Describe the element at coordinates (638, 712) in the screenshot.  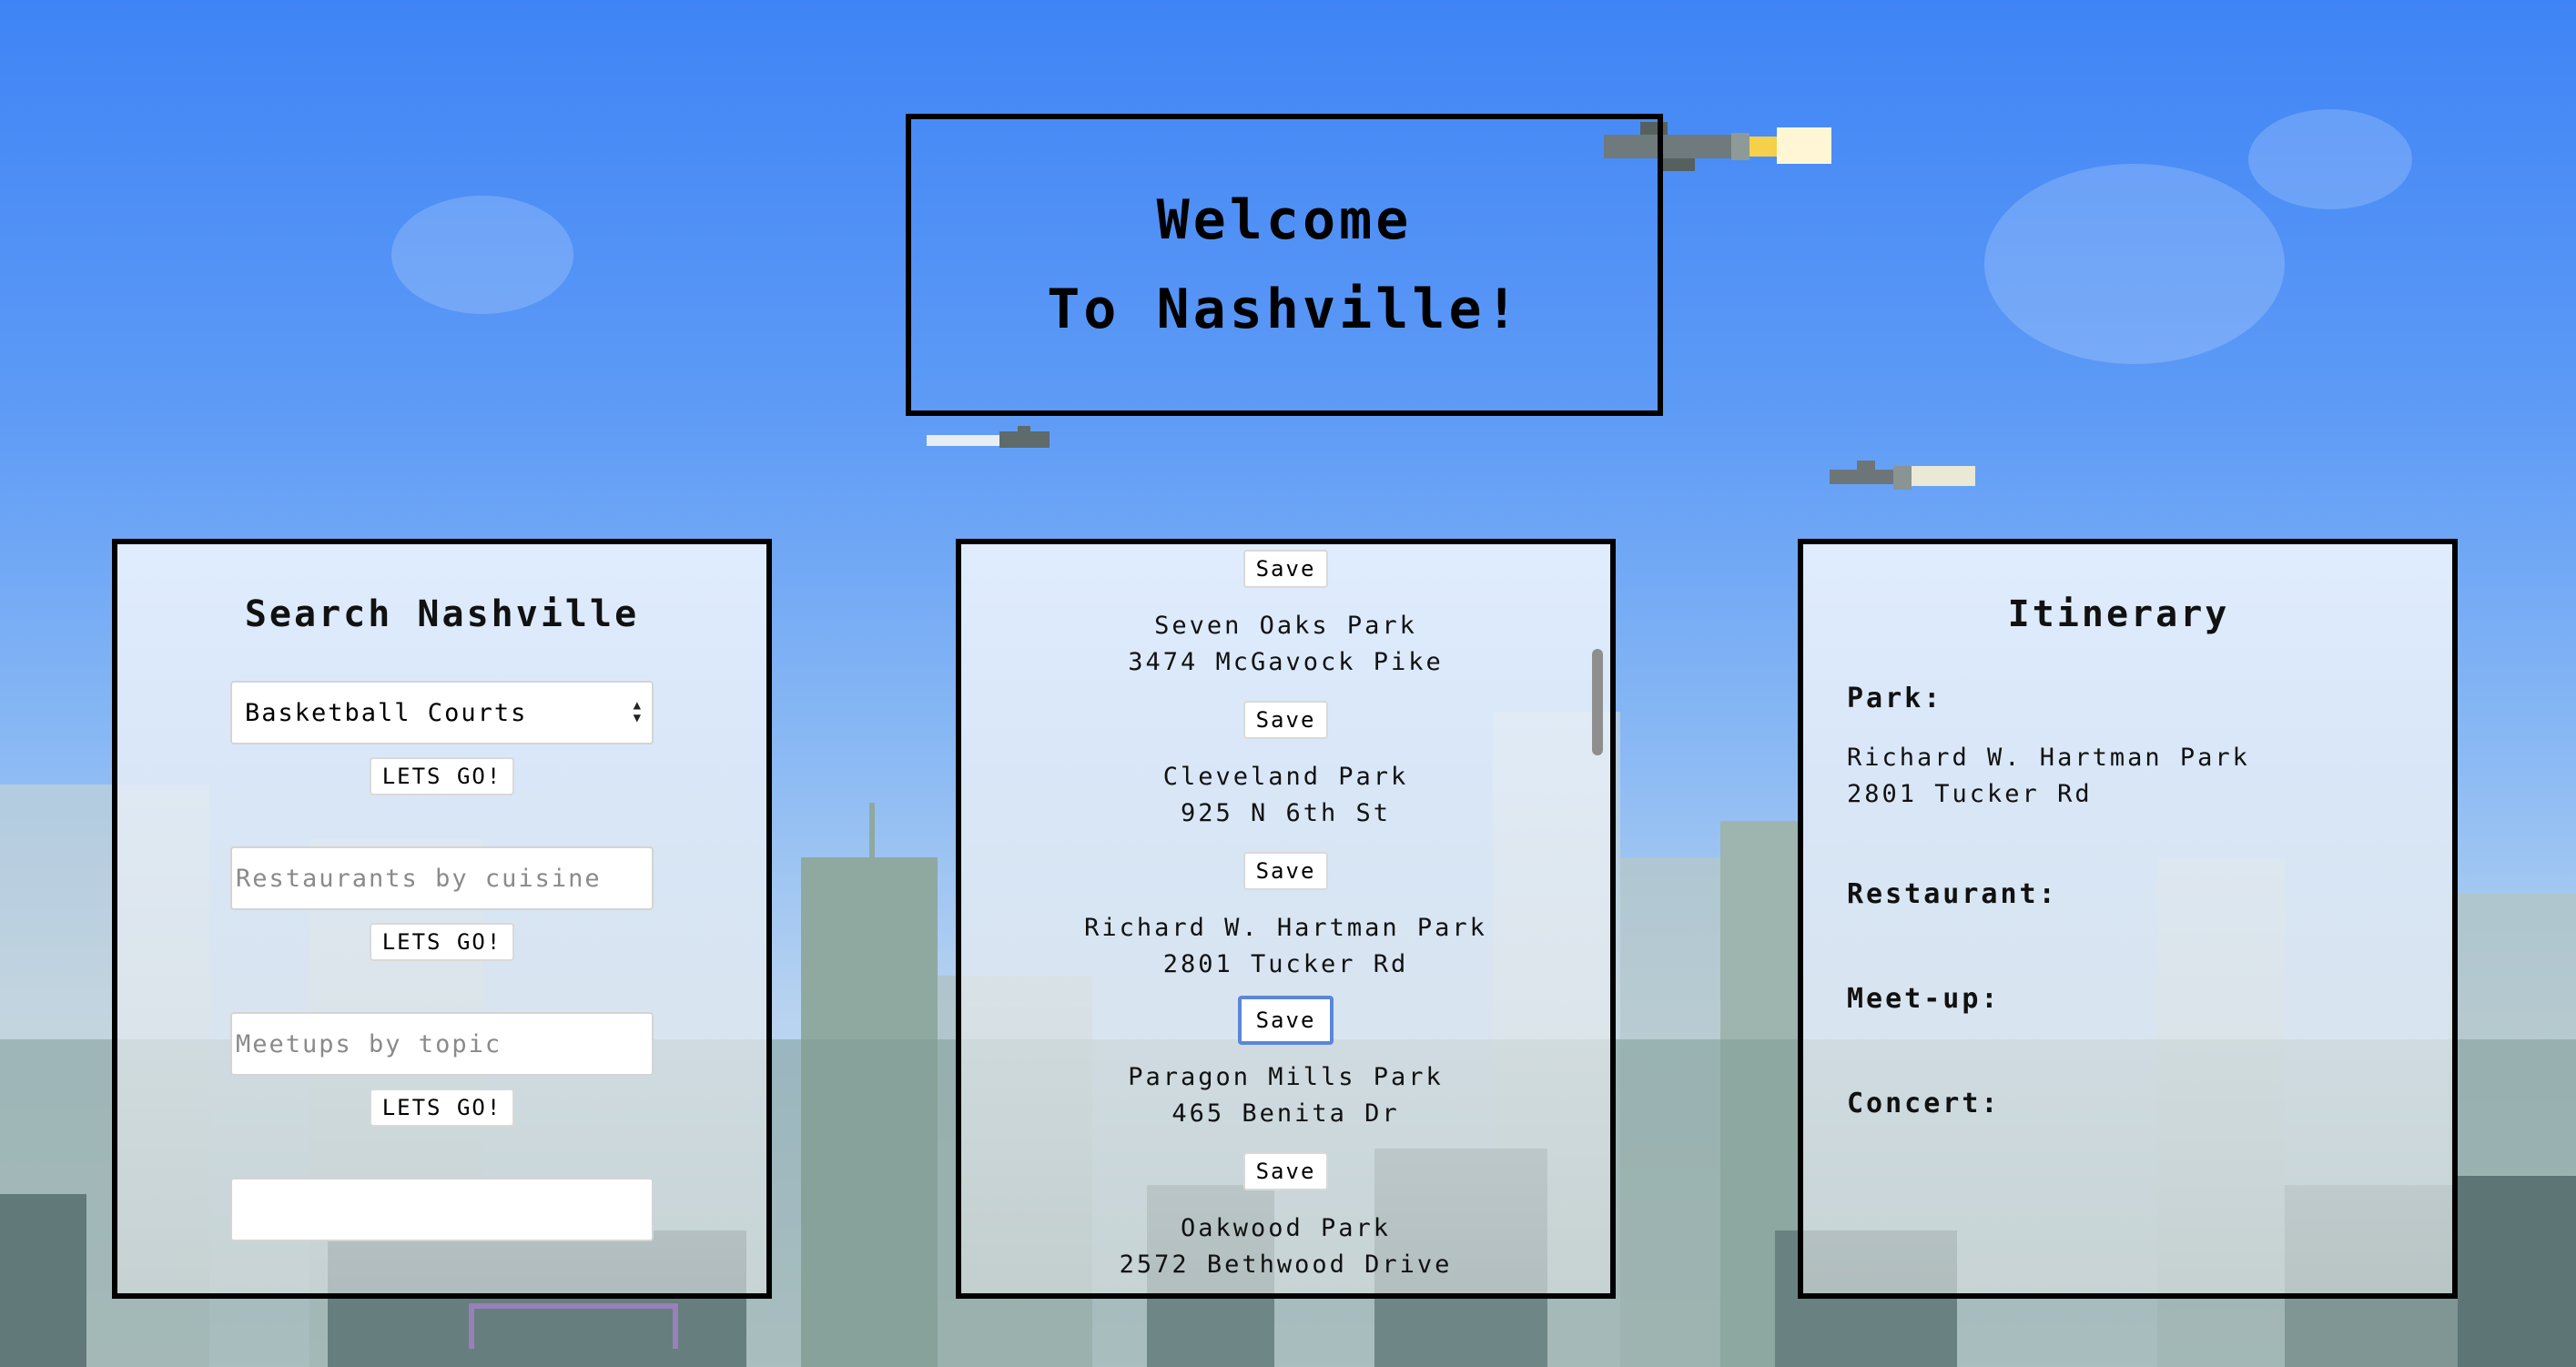
I see `select-arrows-icon: ▲ ▼` at that location.